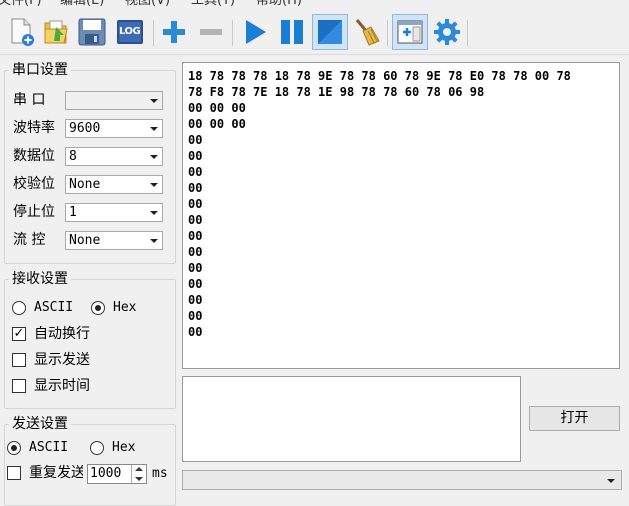 The width and height of the screenshot is (629, 506). Describe the element at coordinates (125, 307) in the screenshot. I see `receive-hex-label: Hex` at that location.